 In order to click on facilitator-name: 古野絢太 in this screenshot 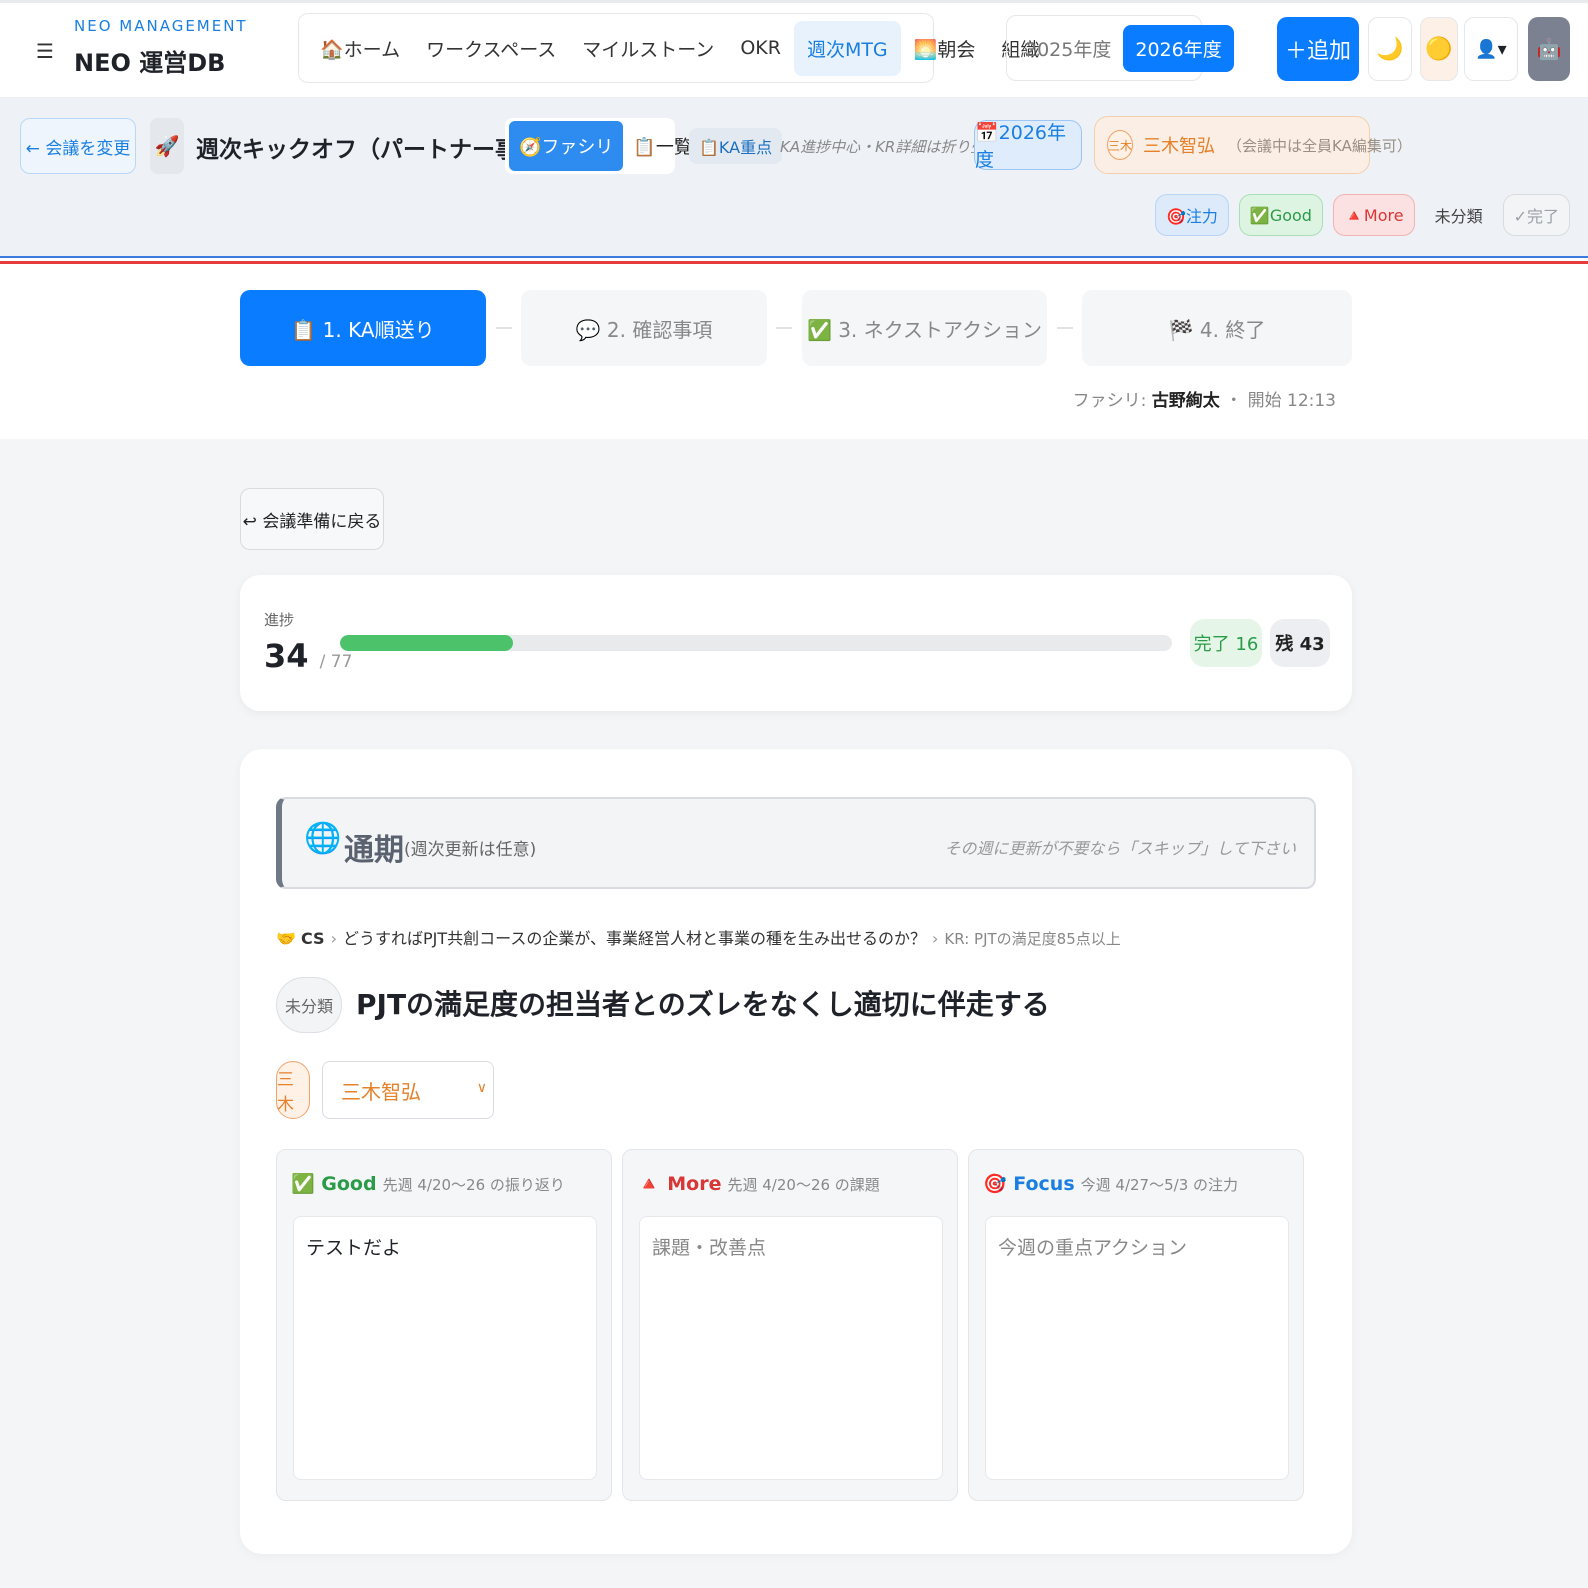, I will do `click(1185, 401)`.